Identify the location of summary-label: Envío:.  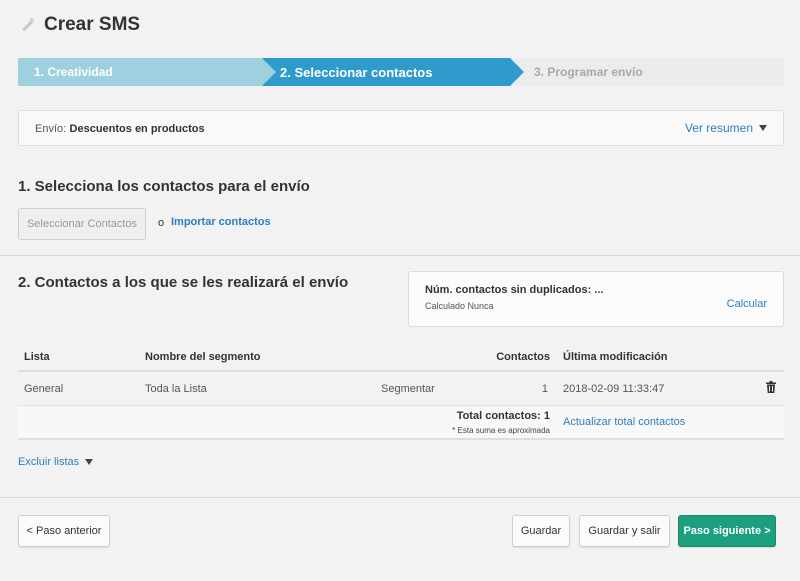
(51, 129).